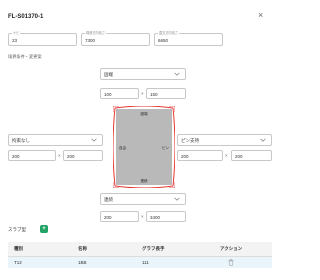 Image resolution: width=320 pixels, height=280 pixels. Describe the element at coordinates (144, 147) in the screenshot. I see `slab-diagram: 固端 自由 ピン 連続` at that location.